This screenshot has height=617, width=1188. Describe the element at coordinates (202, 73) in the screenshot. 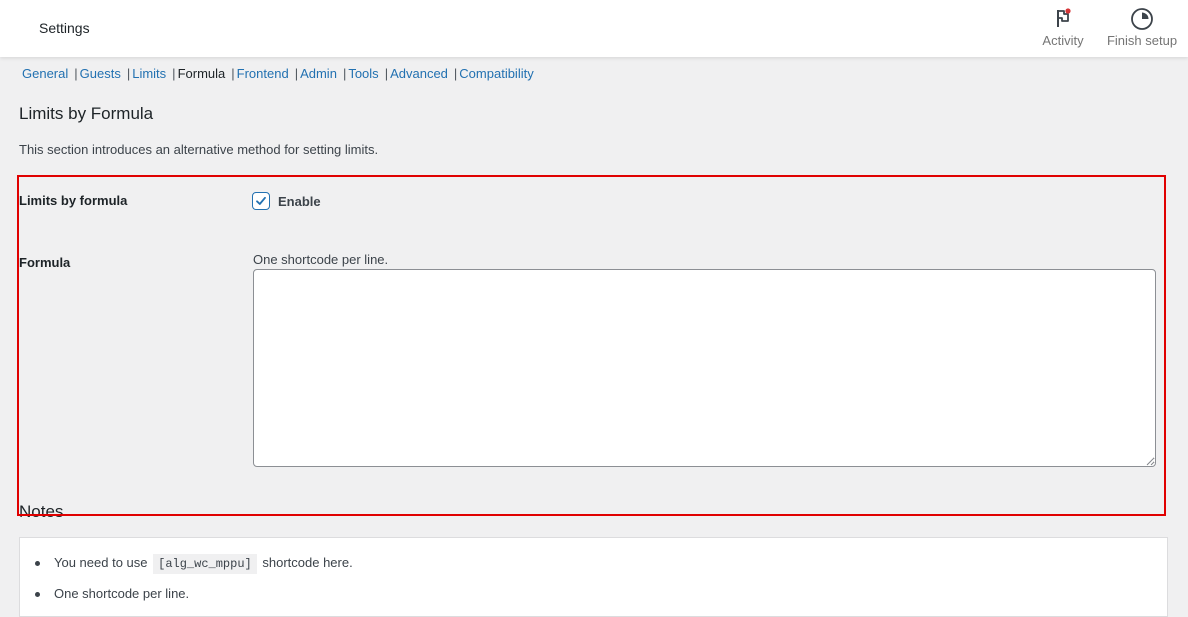

I see `tab-formula: Formula` at that location.